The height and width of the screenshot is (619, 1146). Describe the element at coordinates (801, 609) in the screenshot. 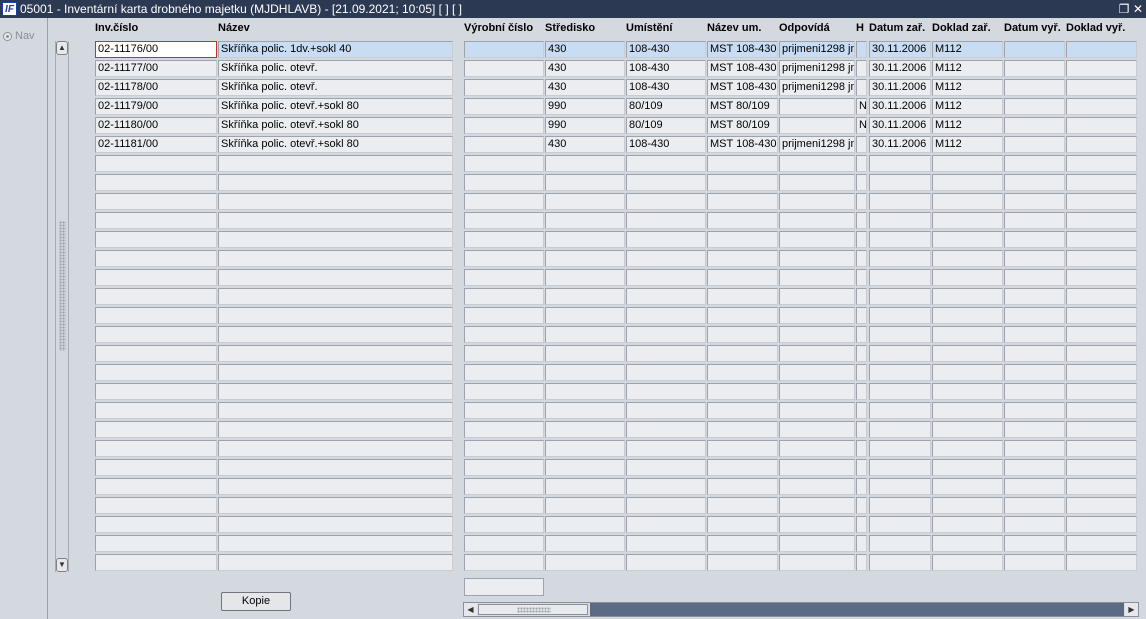

I see `horizontal-scrollbar: ◀ ▶` at that location.